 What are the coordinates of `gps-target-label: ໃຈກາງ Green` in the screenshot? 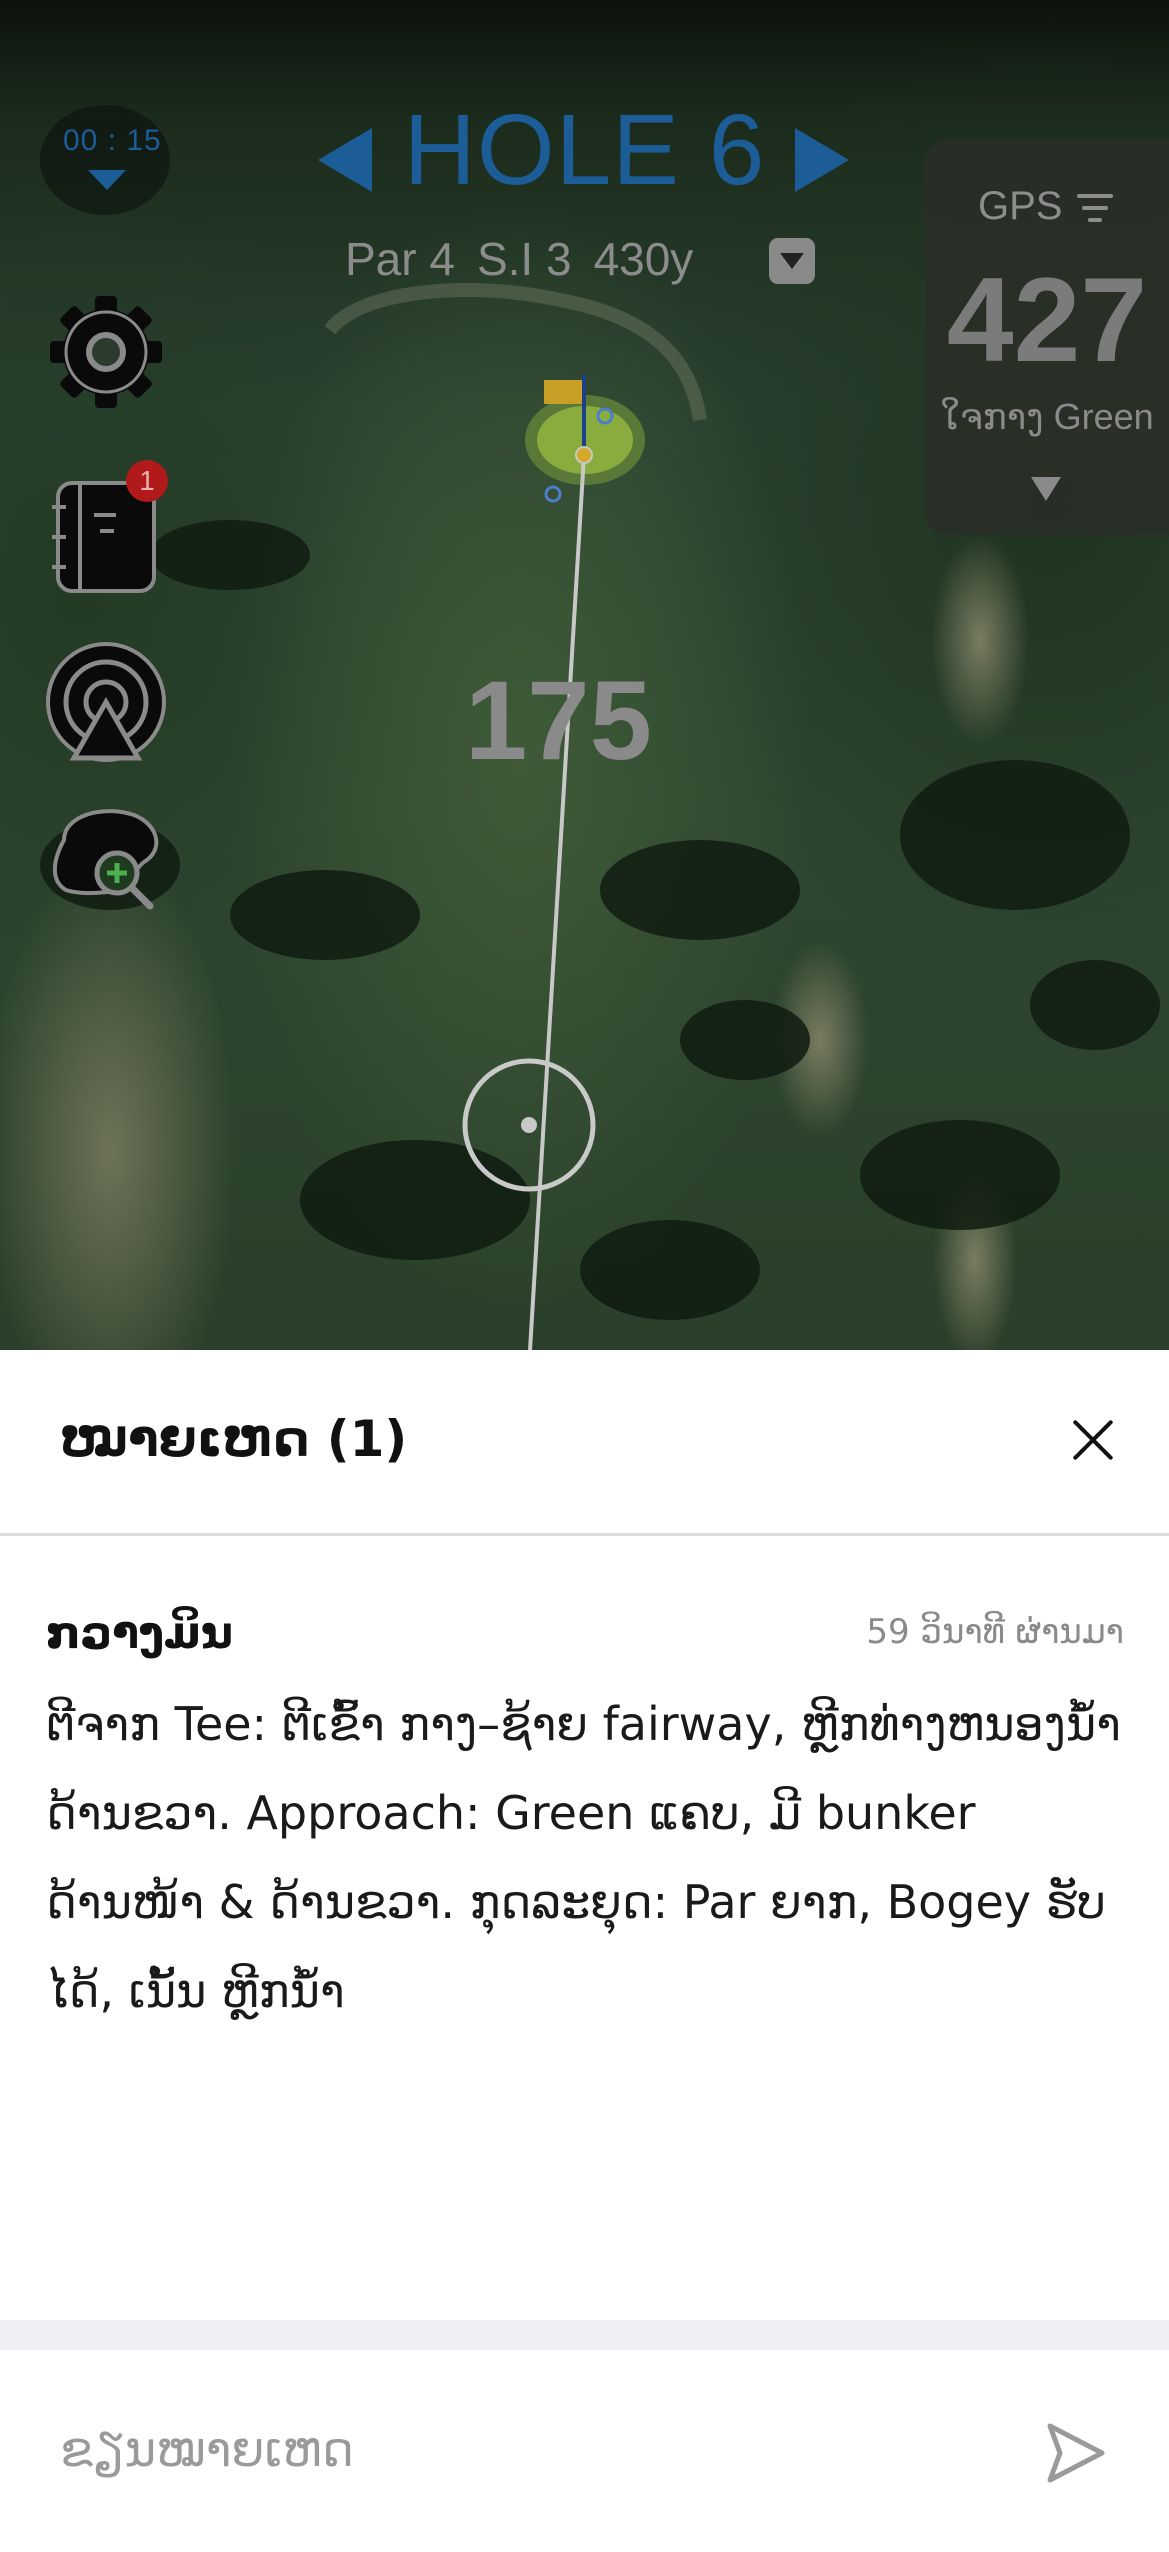 It's located at (1047, 416).